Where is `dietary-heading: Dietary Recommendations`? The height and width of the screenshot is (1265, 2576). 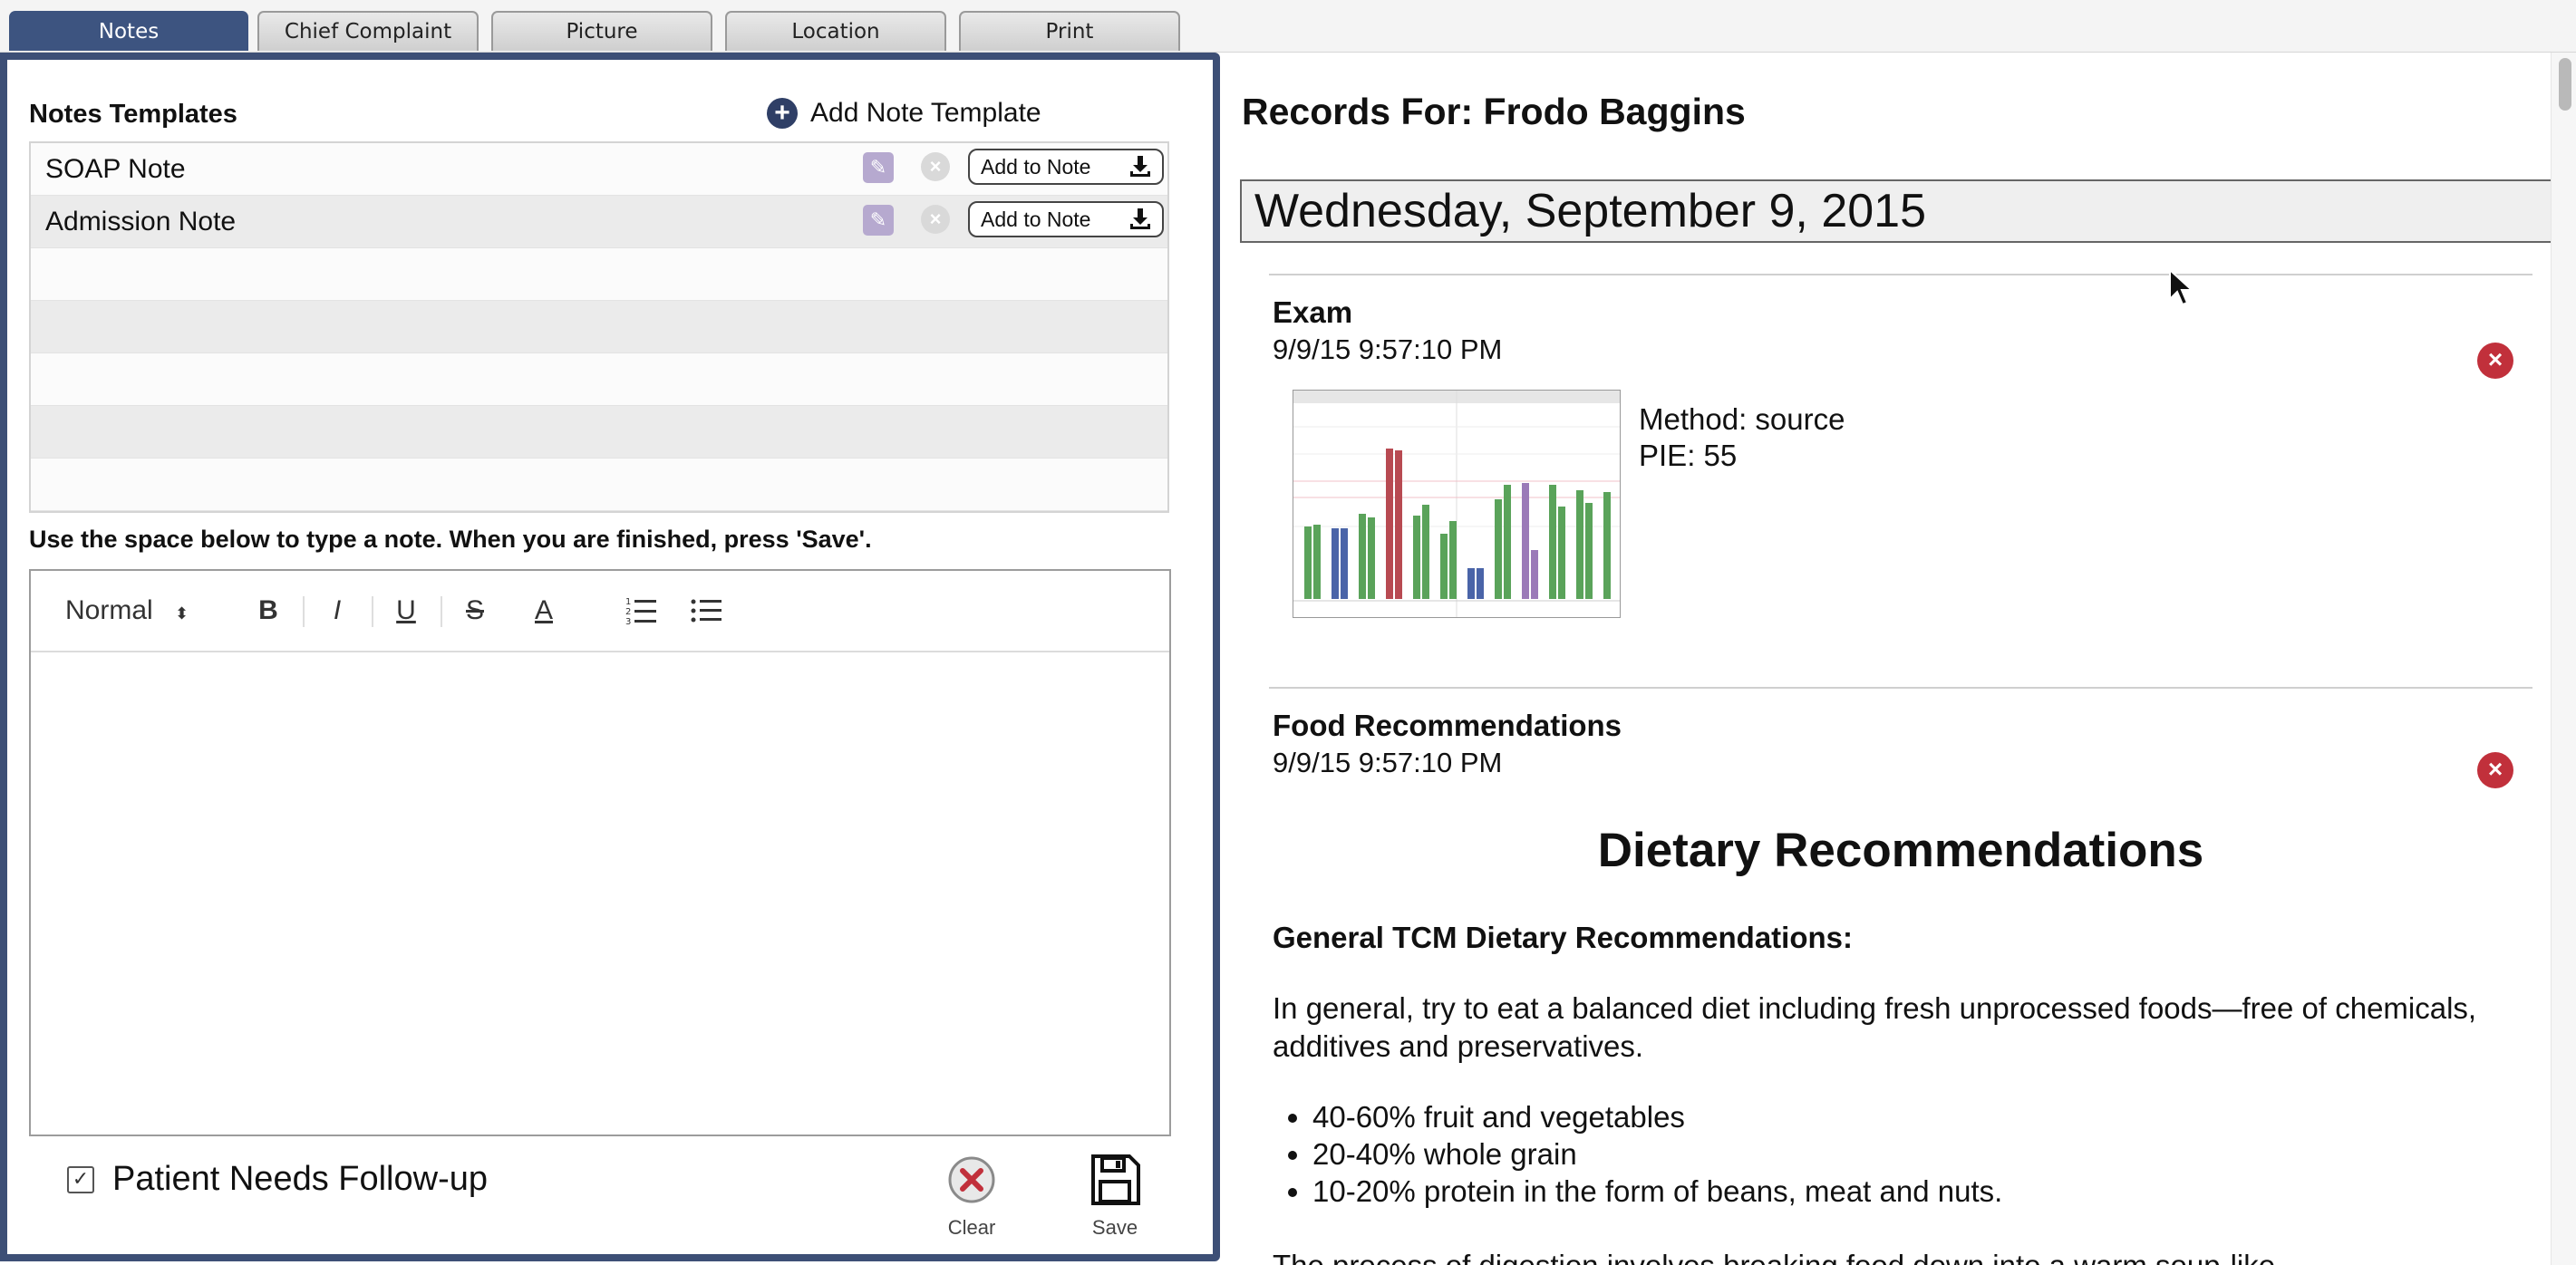 dietary-heading: Dietary Recommendations is located at coordinates (1900, 851).